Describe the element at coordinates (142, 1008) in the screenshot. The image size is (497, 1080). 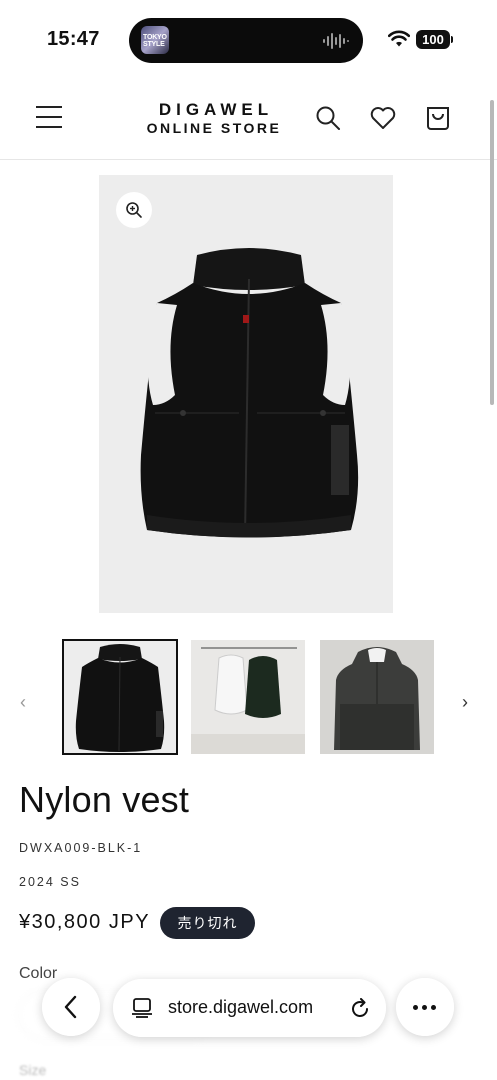
I see `tabs-icon` at that location.